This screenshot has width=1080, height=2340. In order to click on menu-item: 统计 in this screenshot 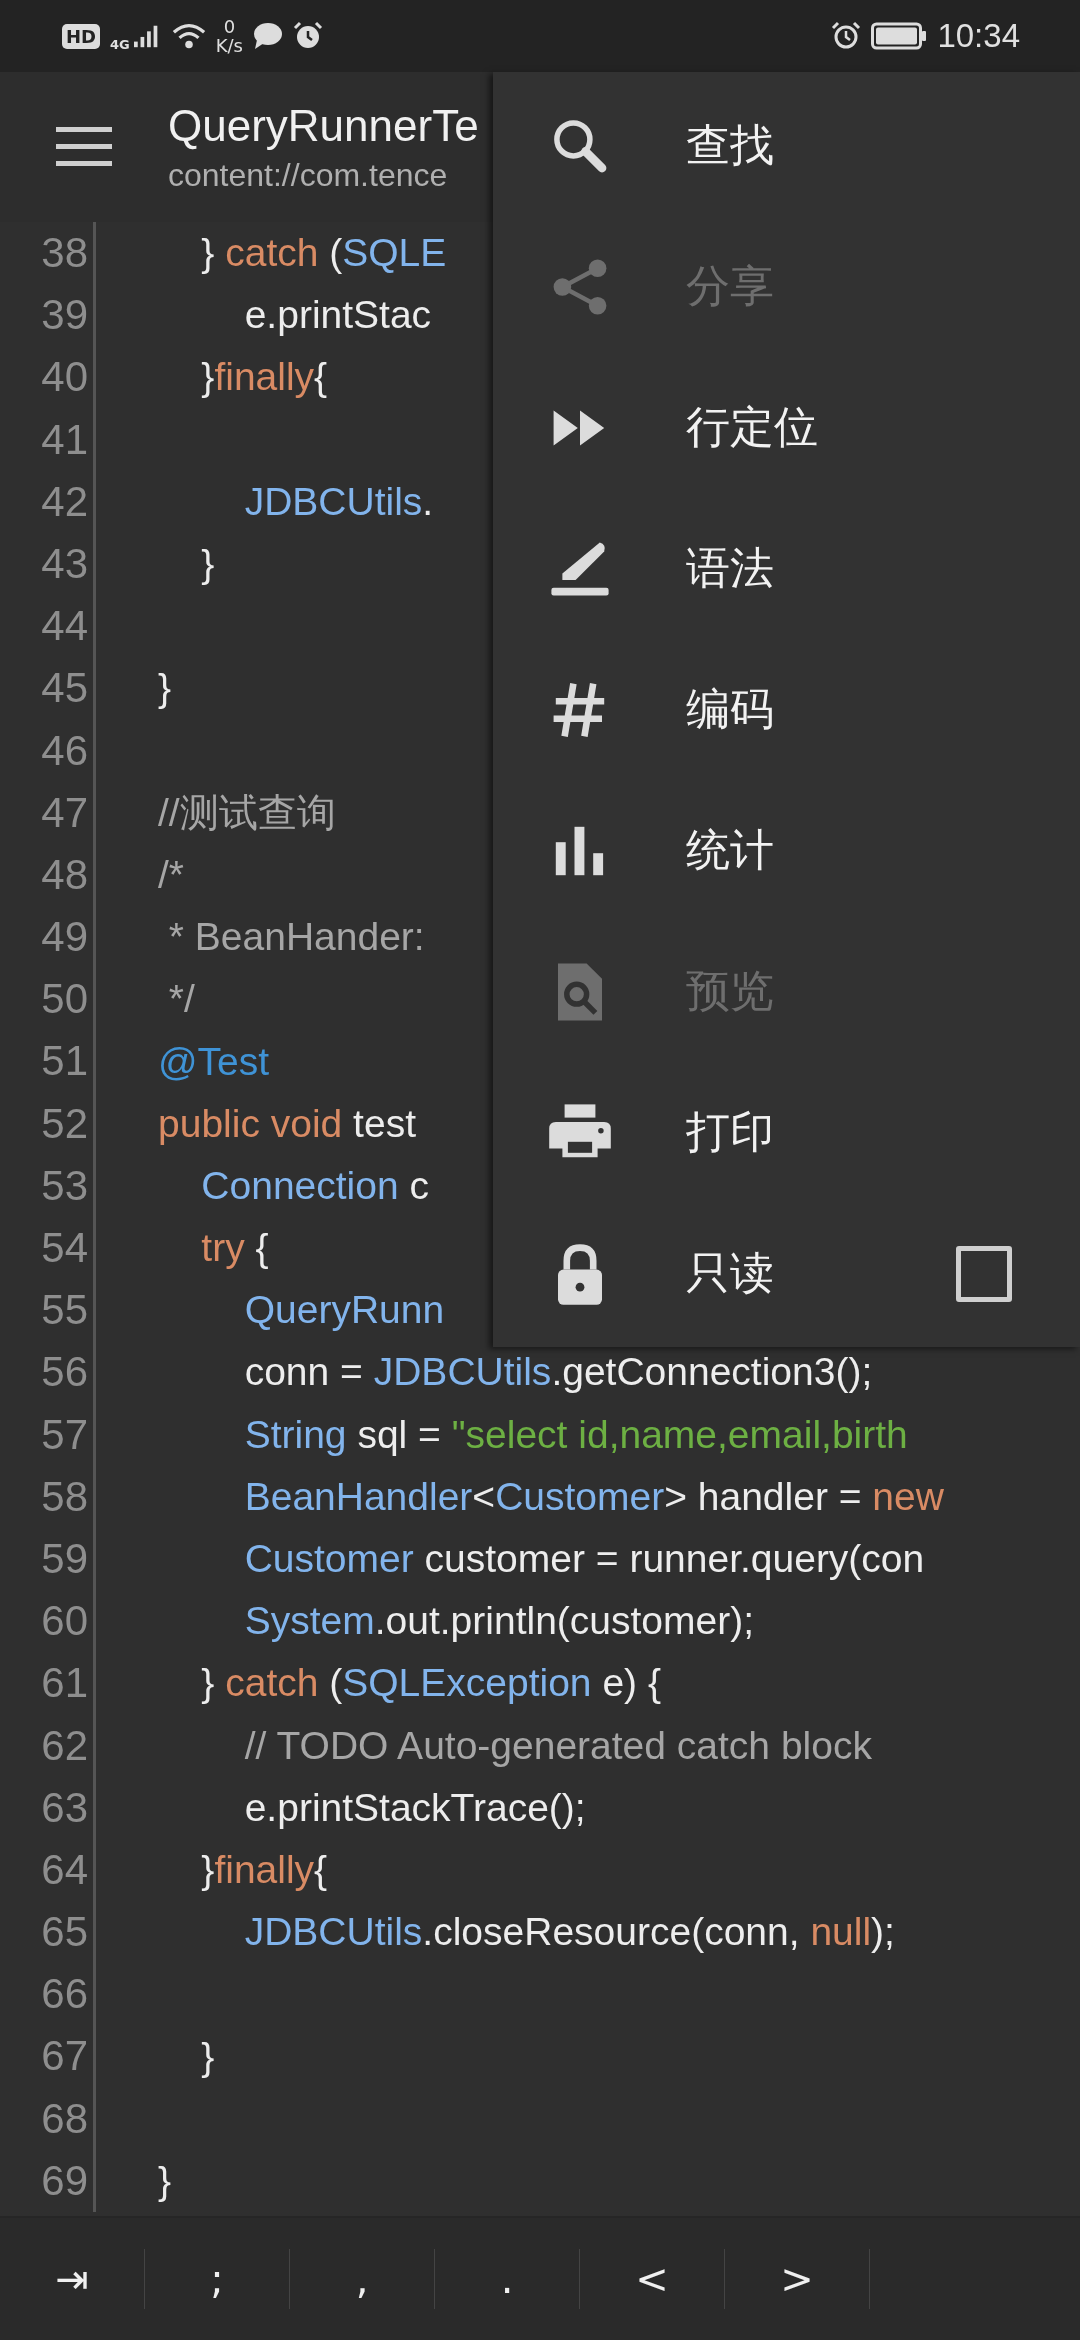, I will do `click(786, 850)`.